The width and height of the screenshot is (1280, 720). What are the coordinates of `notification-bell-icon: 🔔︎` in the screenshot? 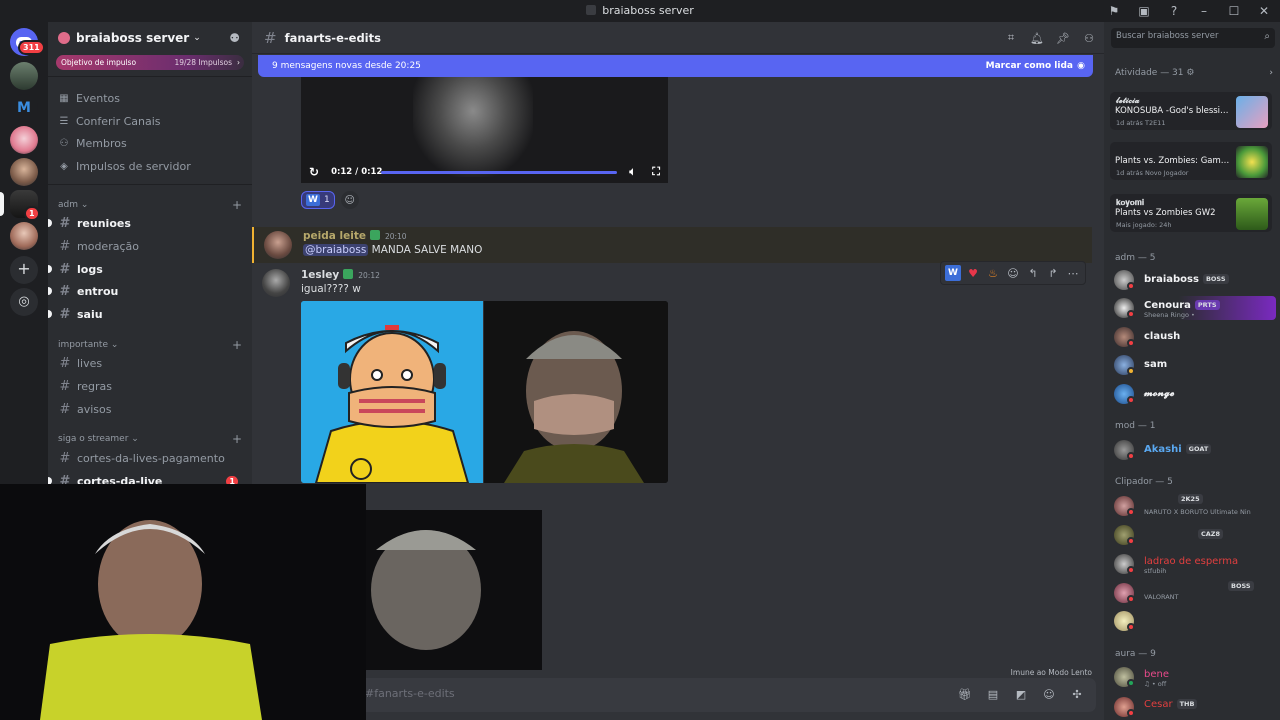 It's located at (1037, 38).